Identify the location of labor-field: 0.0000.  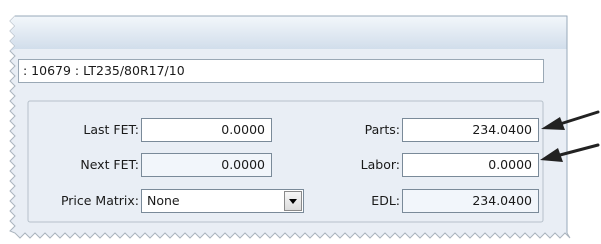
(470, 165).